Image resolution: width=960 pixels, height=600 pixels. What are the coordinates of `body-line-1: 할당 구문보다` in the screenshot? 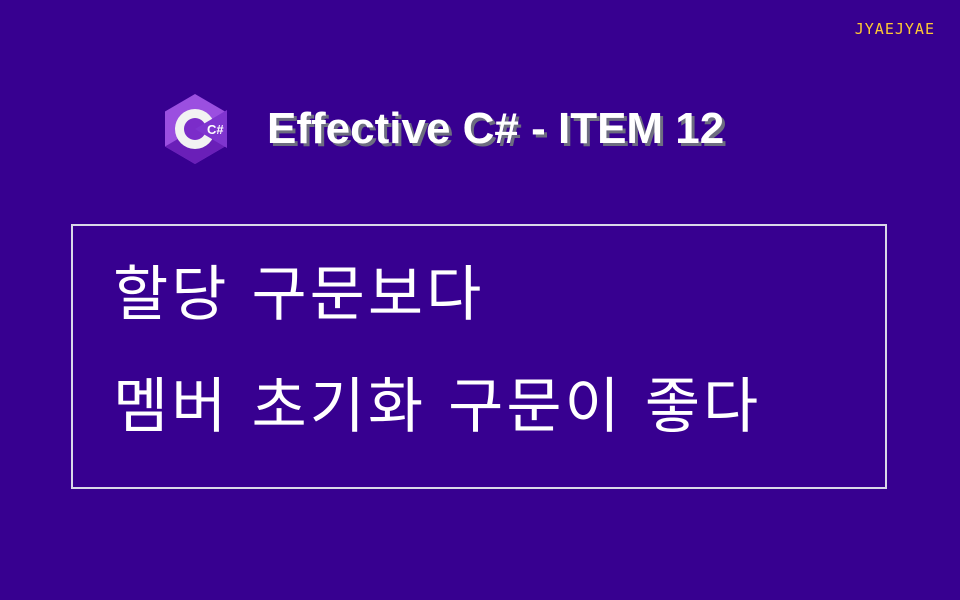 It's located at (299, 295).